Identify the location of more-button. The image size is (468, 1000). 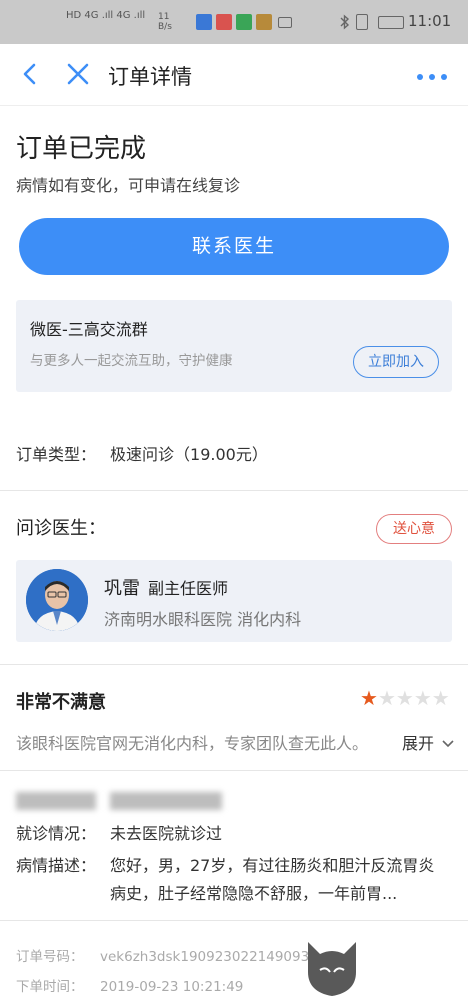
(432, 74).